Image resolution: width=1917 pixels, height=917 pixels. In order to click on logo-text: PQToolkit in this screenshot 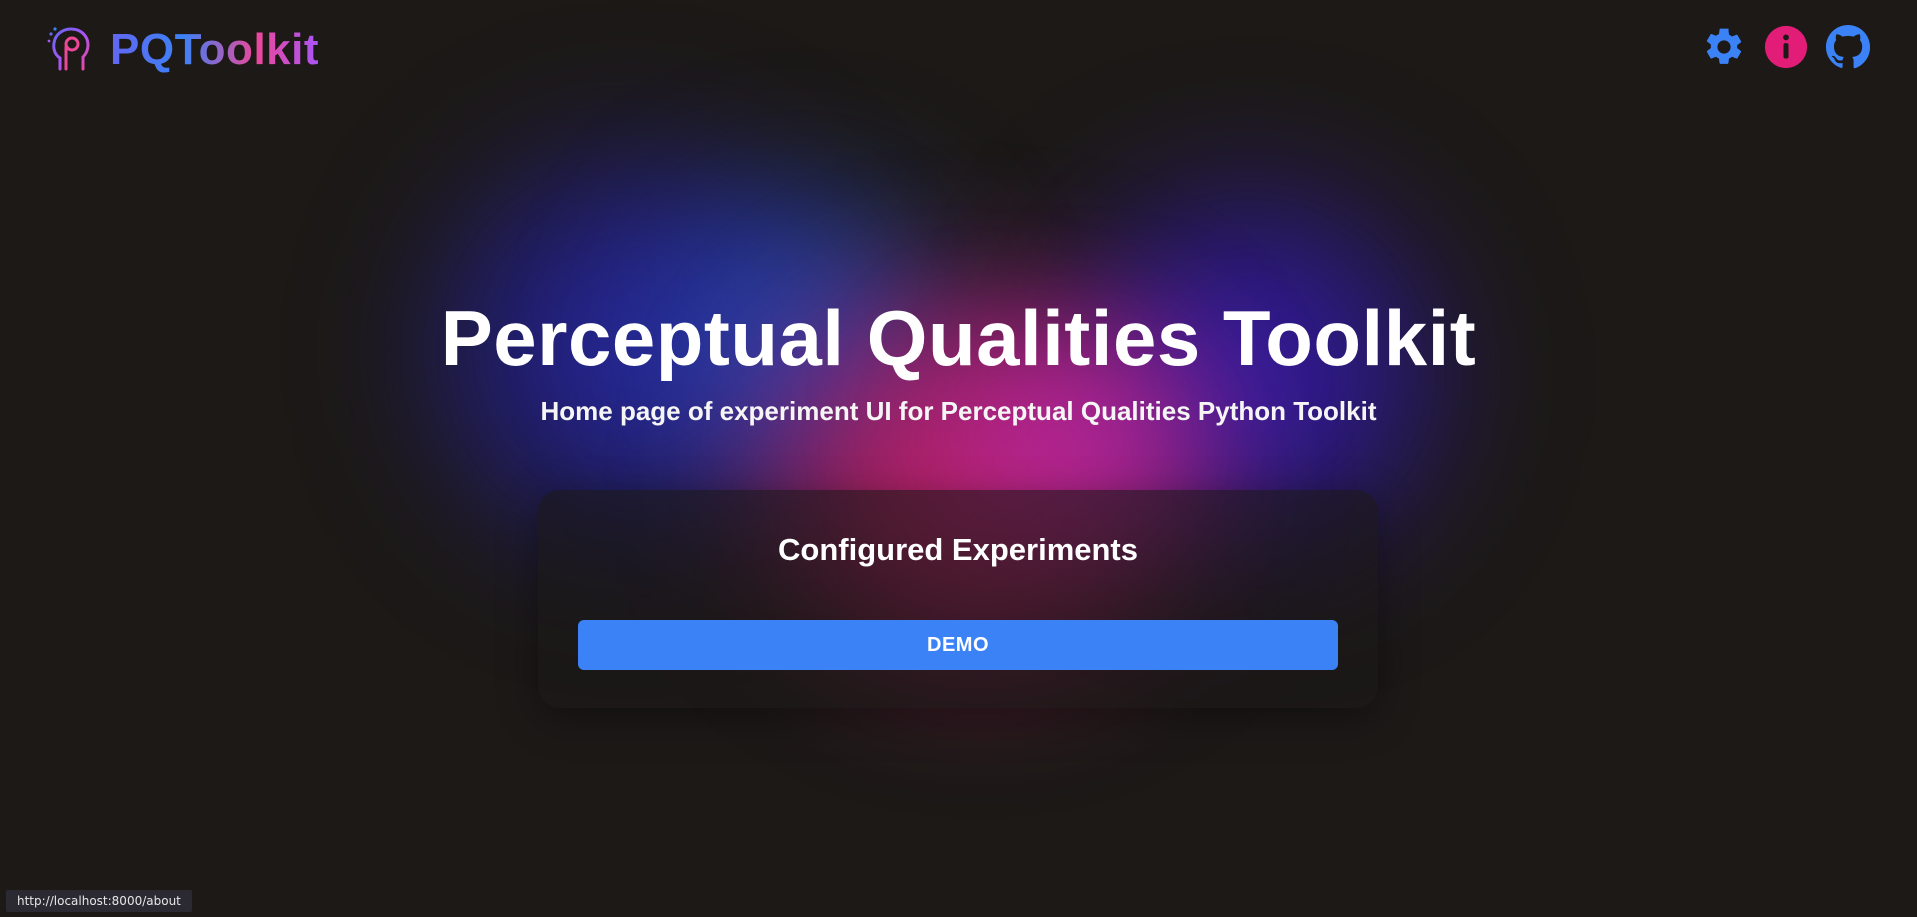, I will do `click(215, 49)`.